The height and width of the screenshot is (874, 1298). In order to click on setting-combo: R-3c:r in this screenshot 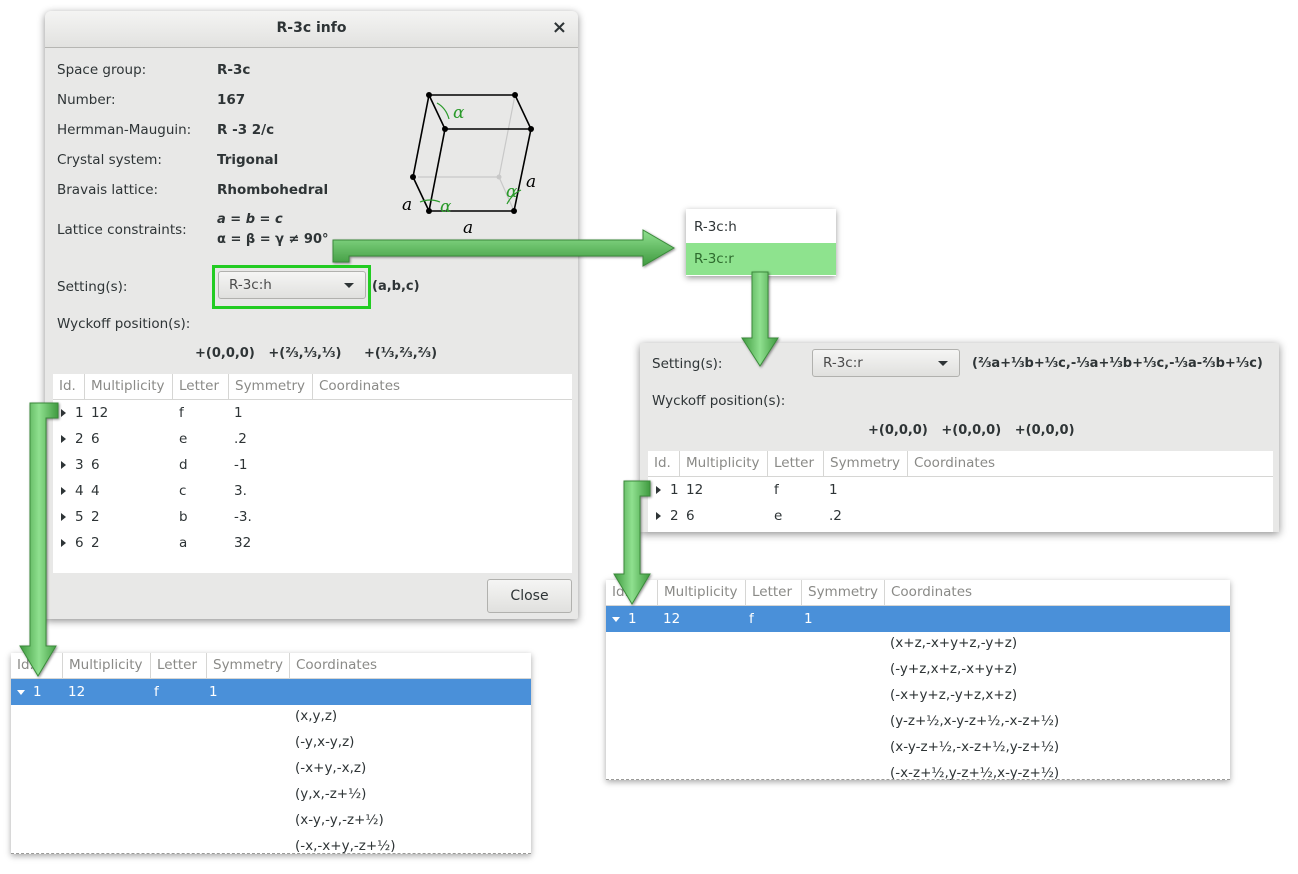, I will do `click(886, 363)`.